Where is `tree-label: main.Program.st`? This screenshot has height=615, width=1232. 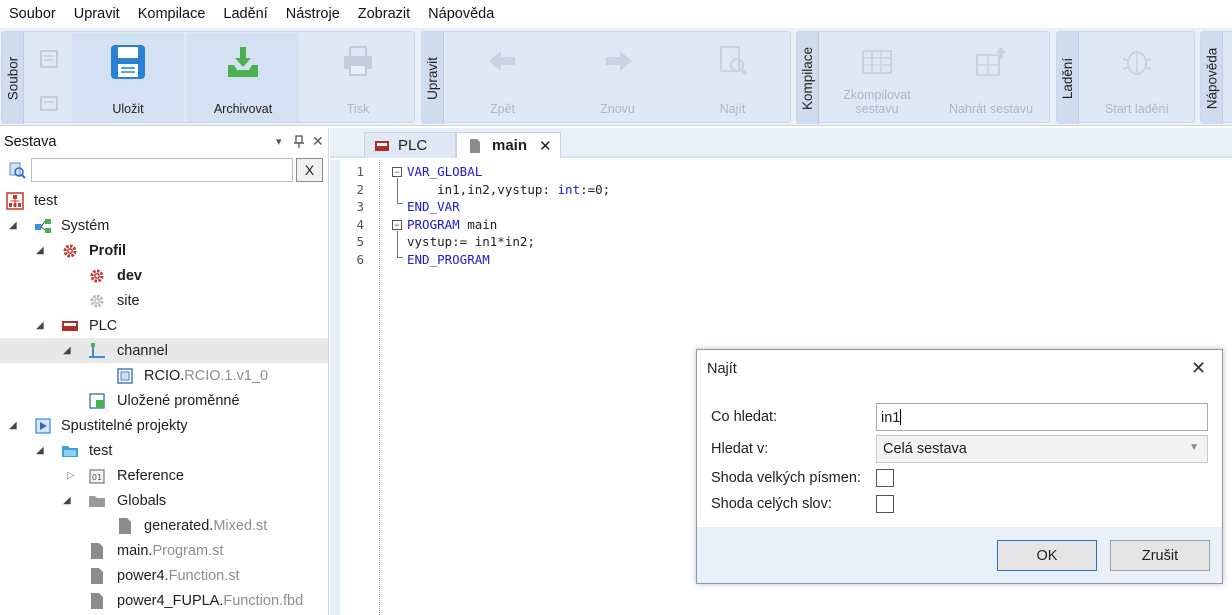 tree-label: main.Program.st is located at coordinates (170, 550).